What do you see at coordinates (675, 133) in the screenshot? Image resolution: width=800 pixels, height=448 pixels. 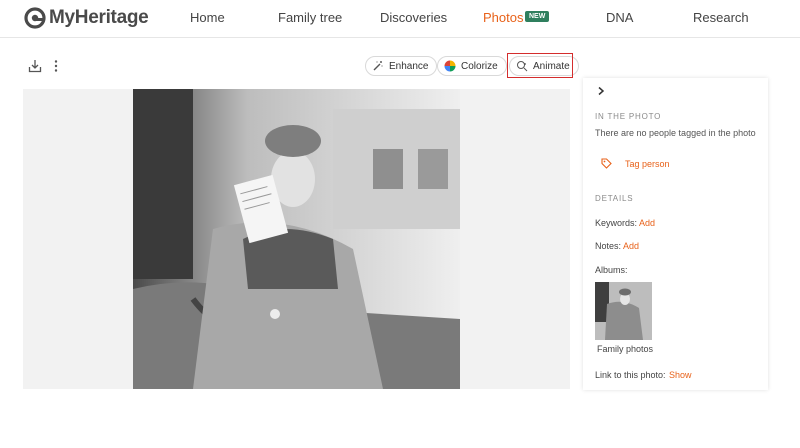 I see `no-people-text: There are no people tagged in the photo` at bounding box center [675, 133].